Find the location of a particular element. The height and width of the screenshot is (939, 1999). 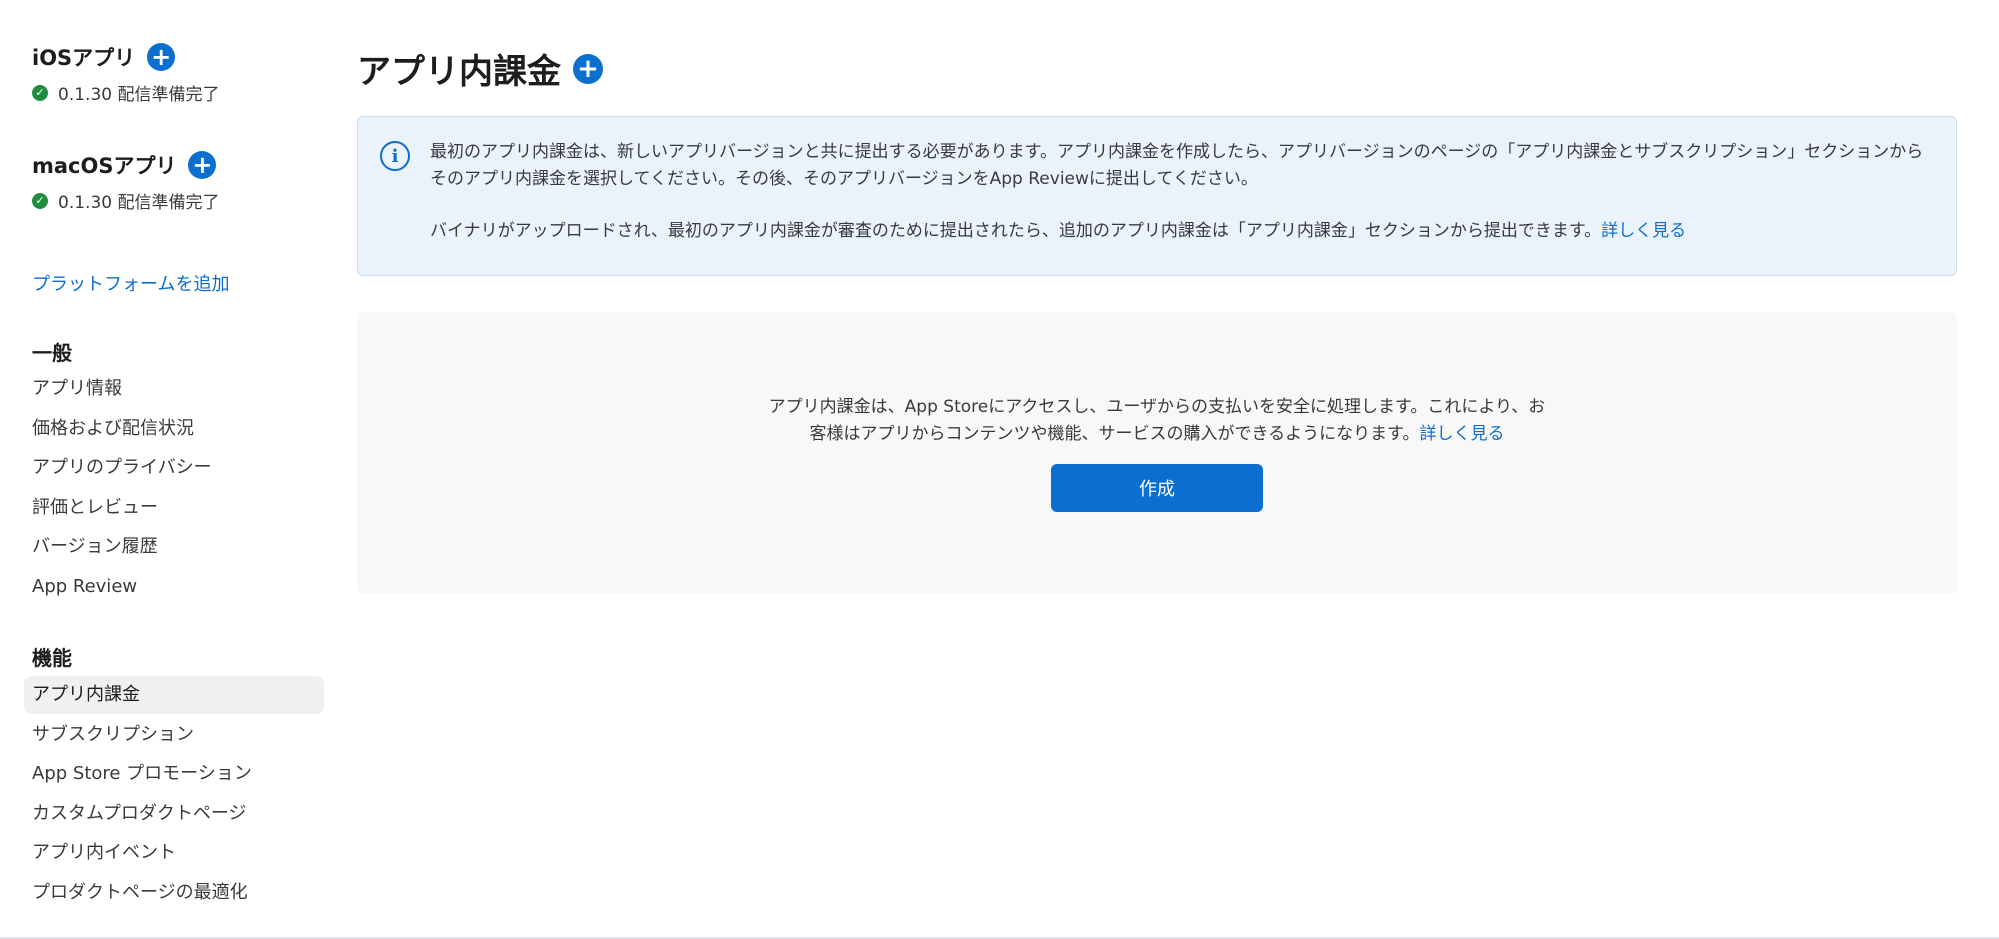

learn-more-link: 詳しく見る is located at coordinates (1643, 231).